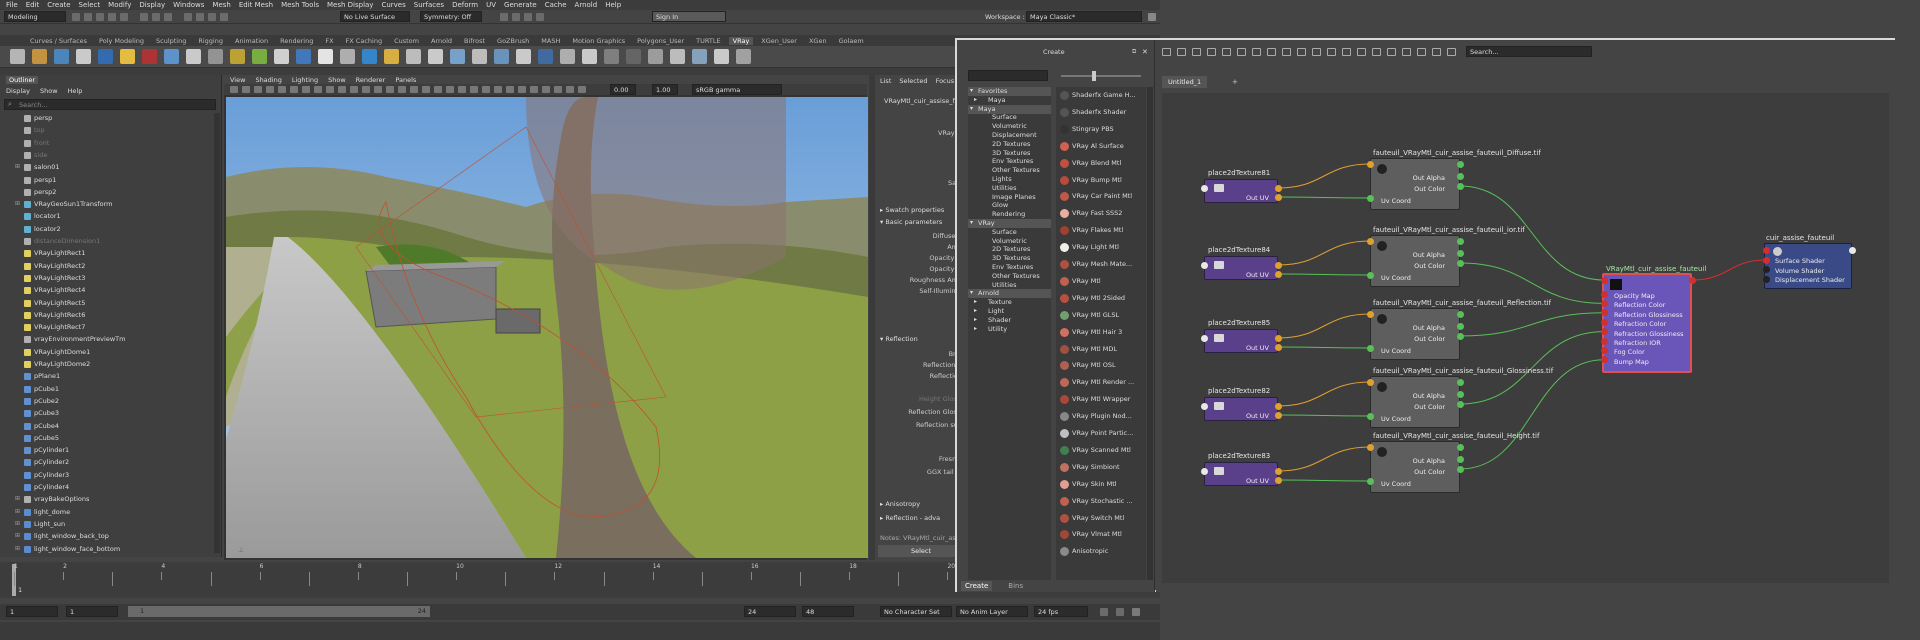  I want to click on outliner-item: persp1, so click(107, 181).